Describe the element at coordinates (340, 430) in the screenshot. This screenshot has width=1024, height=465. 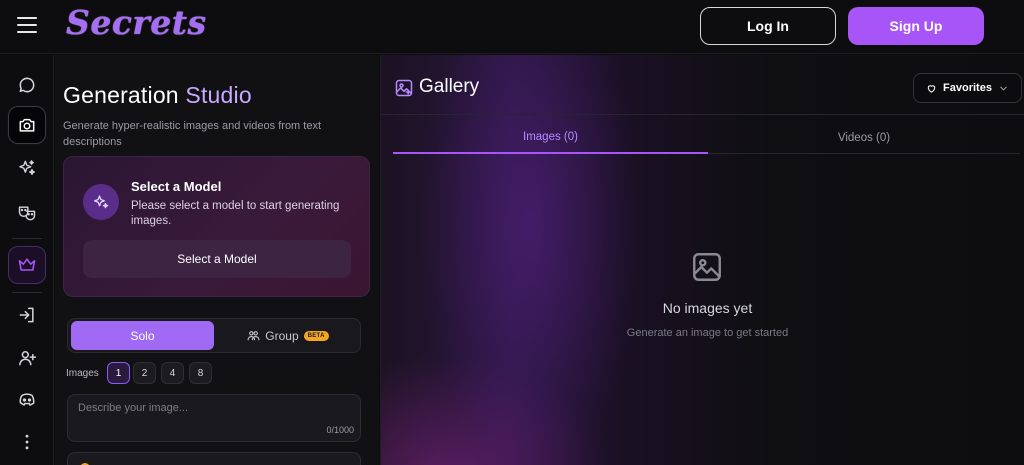
I see `prompt-char-counter: 0/1000` at that location.